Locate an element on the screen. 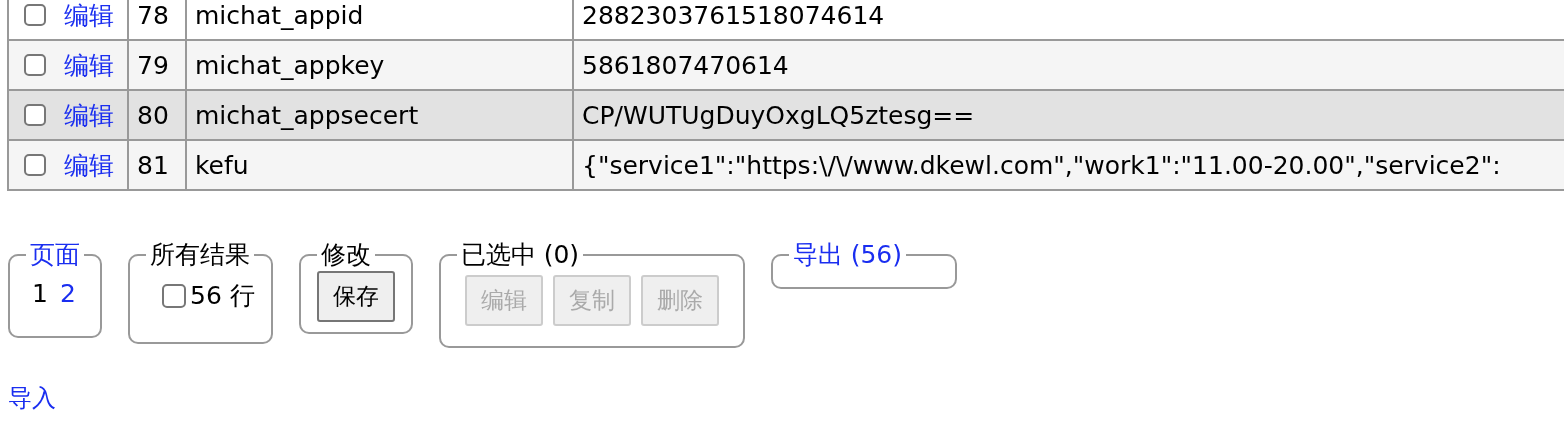 Image resolution: width=1564 pixels, height=428 pixels. table-cell: 5861807470614 is located at coordinates (685, 65).